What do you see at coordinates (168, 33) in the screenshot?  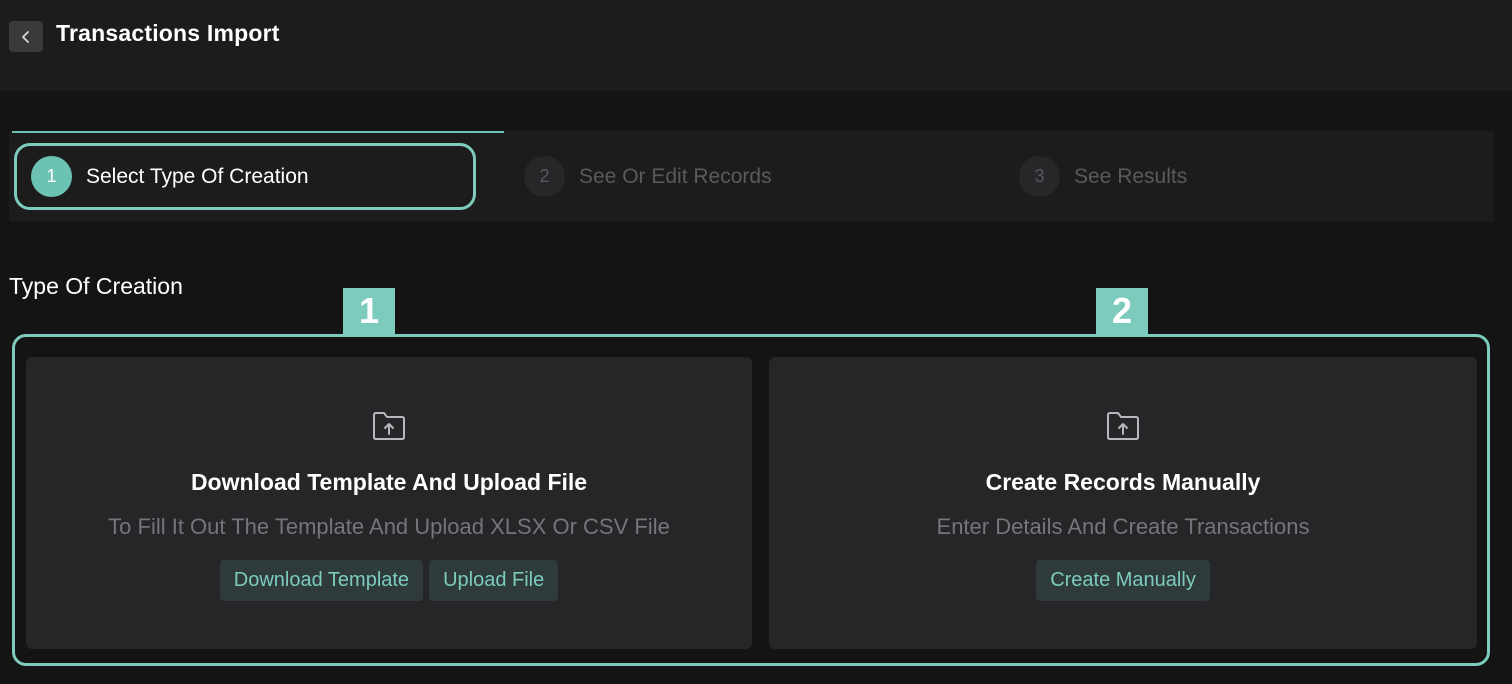 I see `page-title: Transactions Import` at bounding box center [168, 33].